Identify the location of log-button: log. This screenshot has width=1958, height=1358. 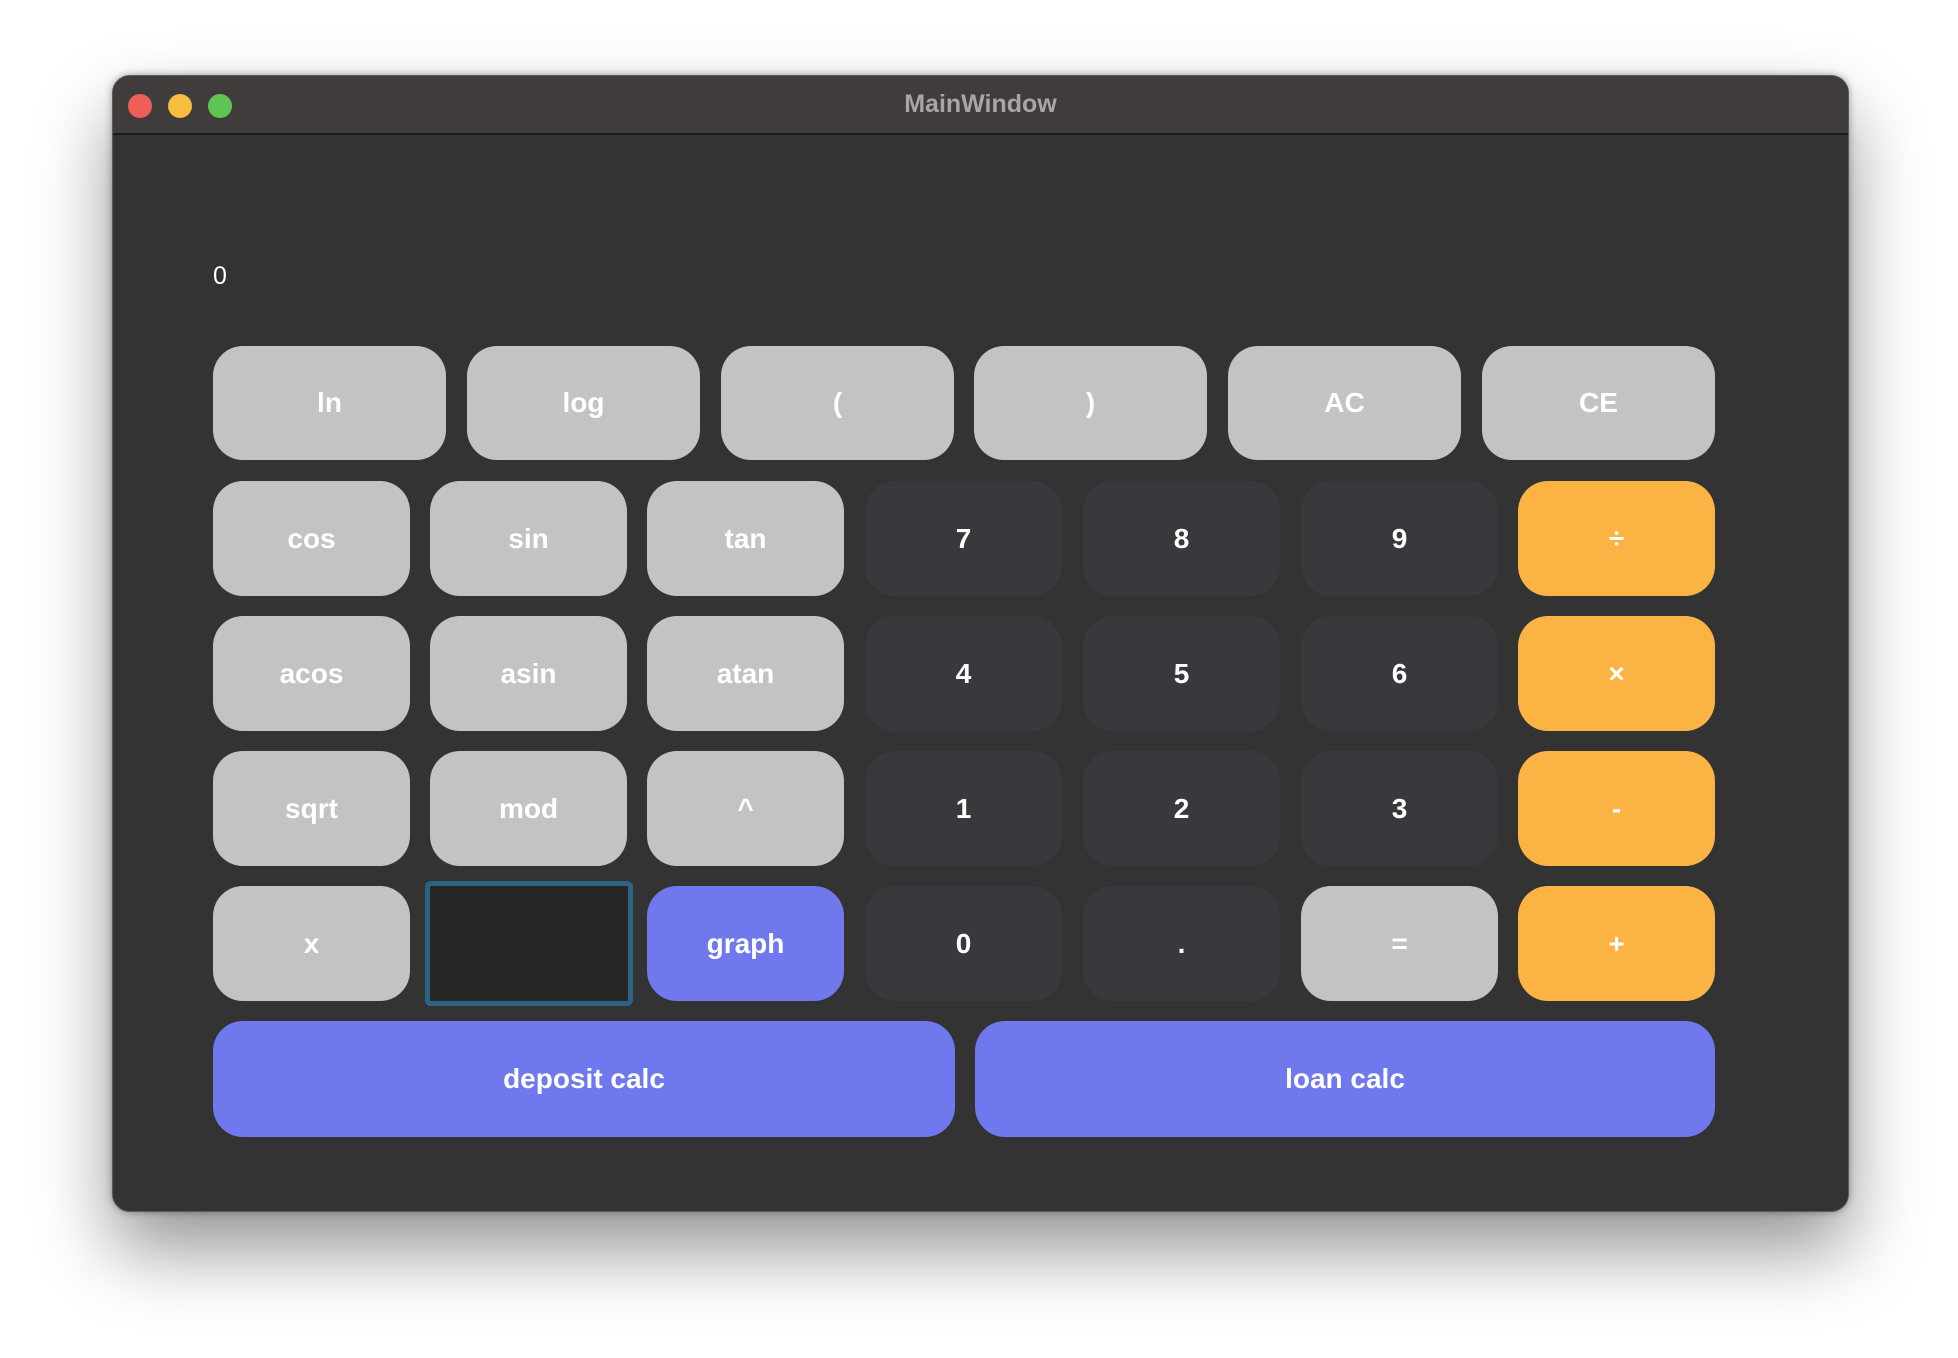
(583, 403).